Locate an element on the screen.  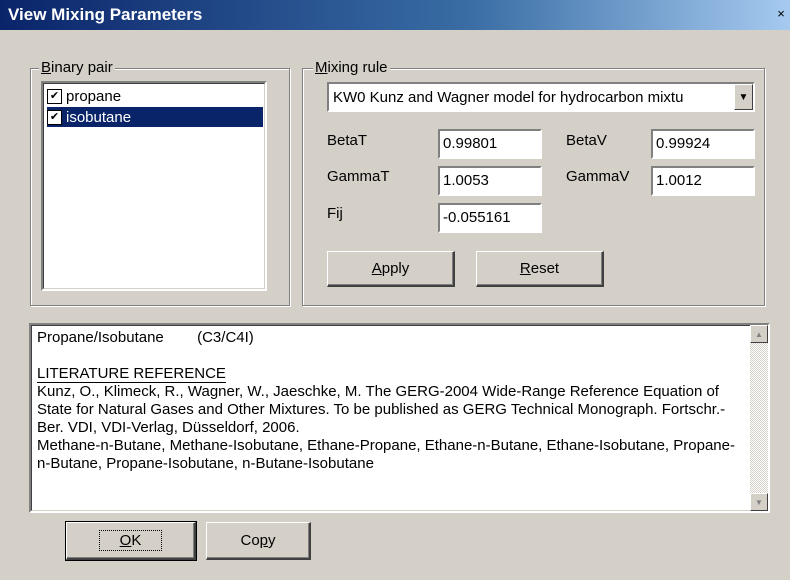
list-item-label: isobutane is located at coordinates (99, 117).